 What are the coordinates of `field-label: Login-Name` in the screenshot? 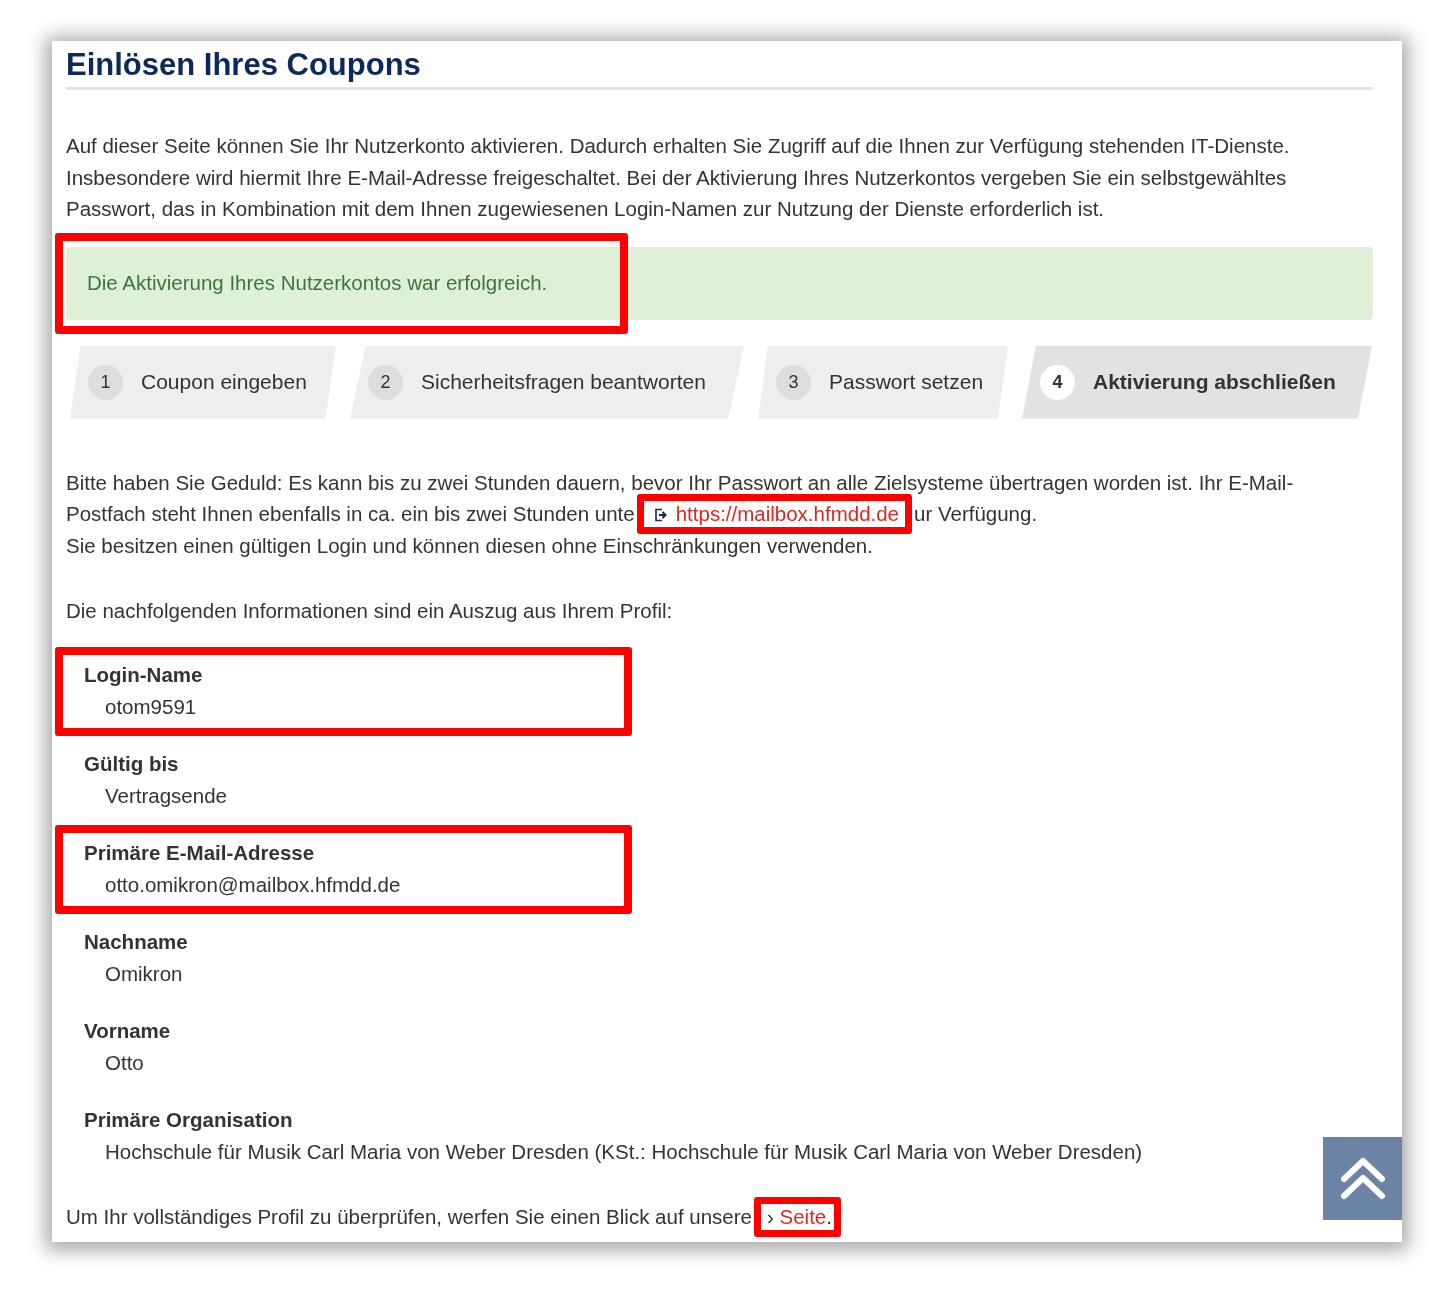 It's located at (144, 674).